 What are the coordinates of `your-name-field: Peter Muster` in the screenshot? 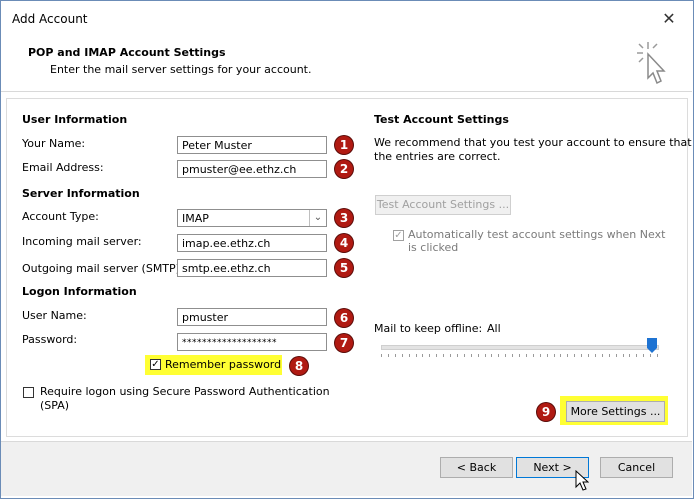 It's located at (252, 145).